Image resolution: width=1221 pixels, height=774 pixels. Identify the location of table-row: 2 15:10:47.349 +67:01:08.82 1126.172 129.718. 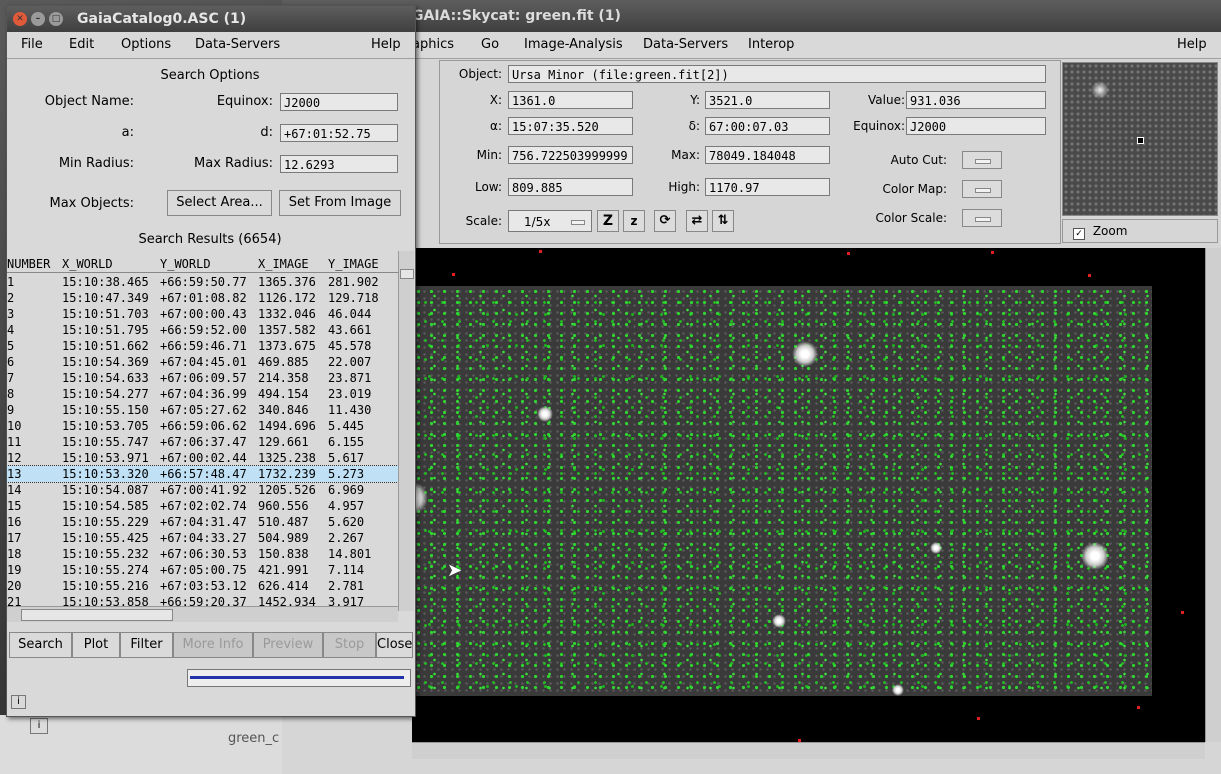
(202, 298).